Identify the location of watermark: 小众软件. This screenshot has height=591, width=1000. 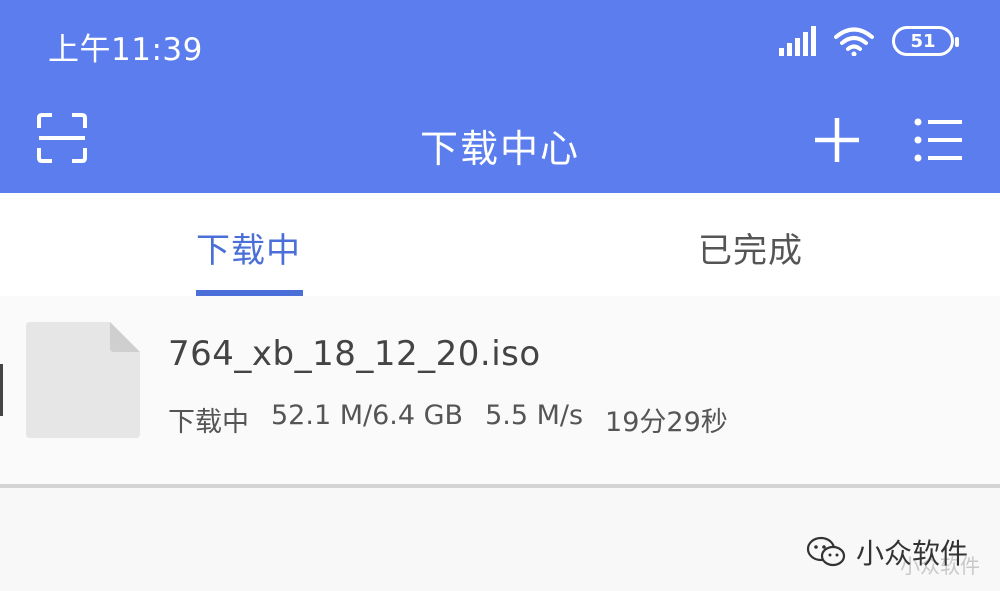
(887, 552).